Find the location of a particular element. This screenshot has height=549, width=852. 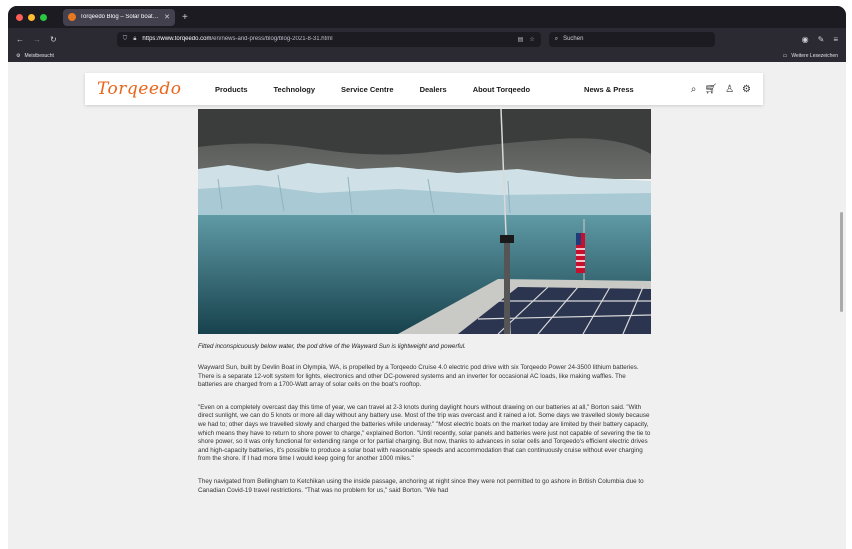

settings-icon: ⚙ is located at coordinates (746, 89).